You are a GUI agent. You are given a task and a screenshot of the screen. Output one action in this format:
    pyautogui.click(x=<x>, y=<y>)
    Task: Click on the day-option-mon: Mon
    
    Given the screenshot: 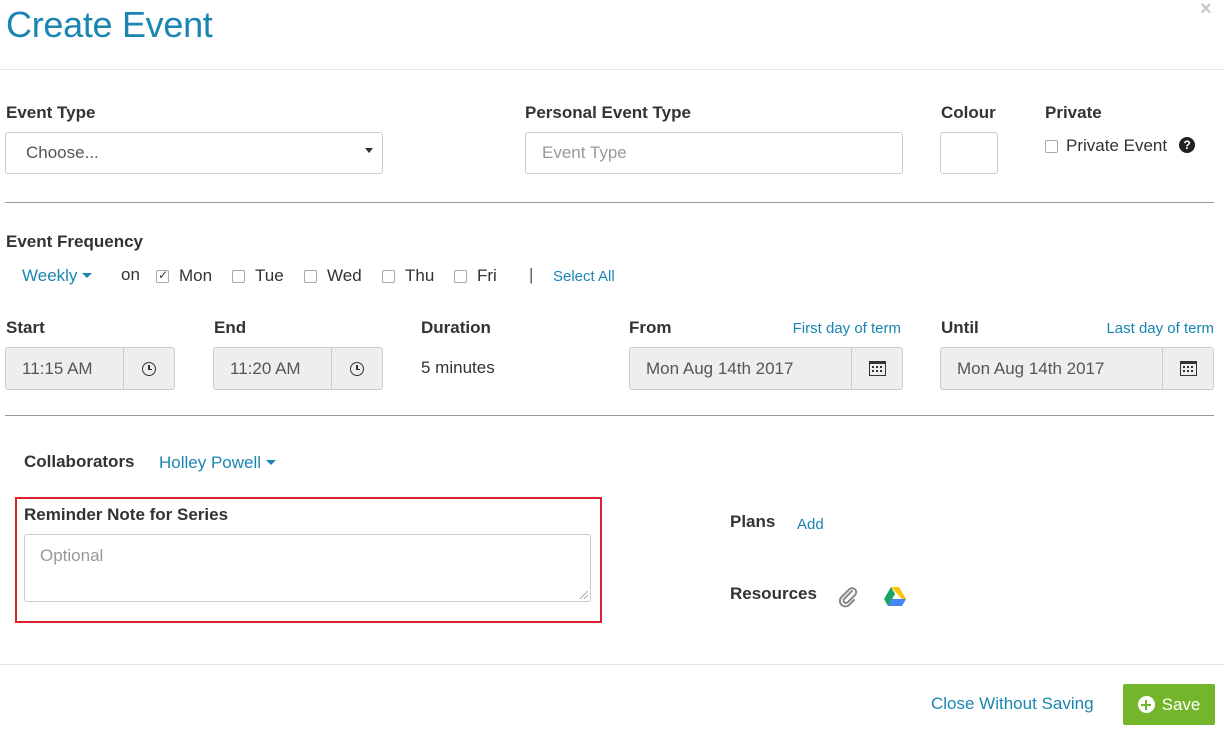 What is the action you would take?
    pyautogui.click(x=184, y=276)
    